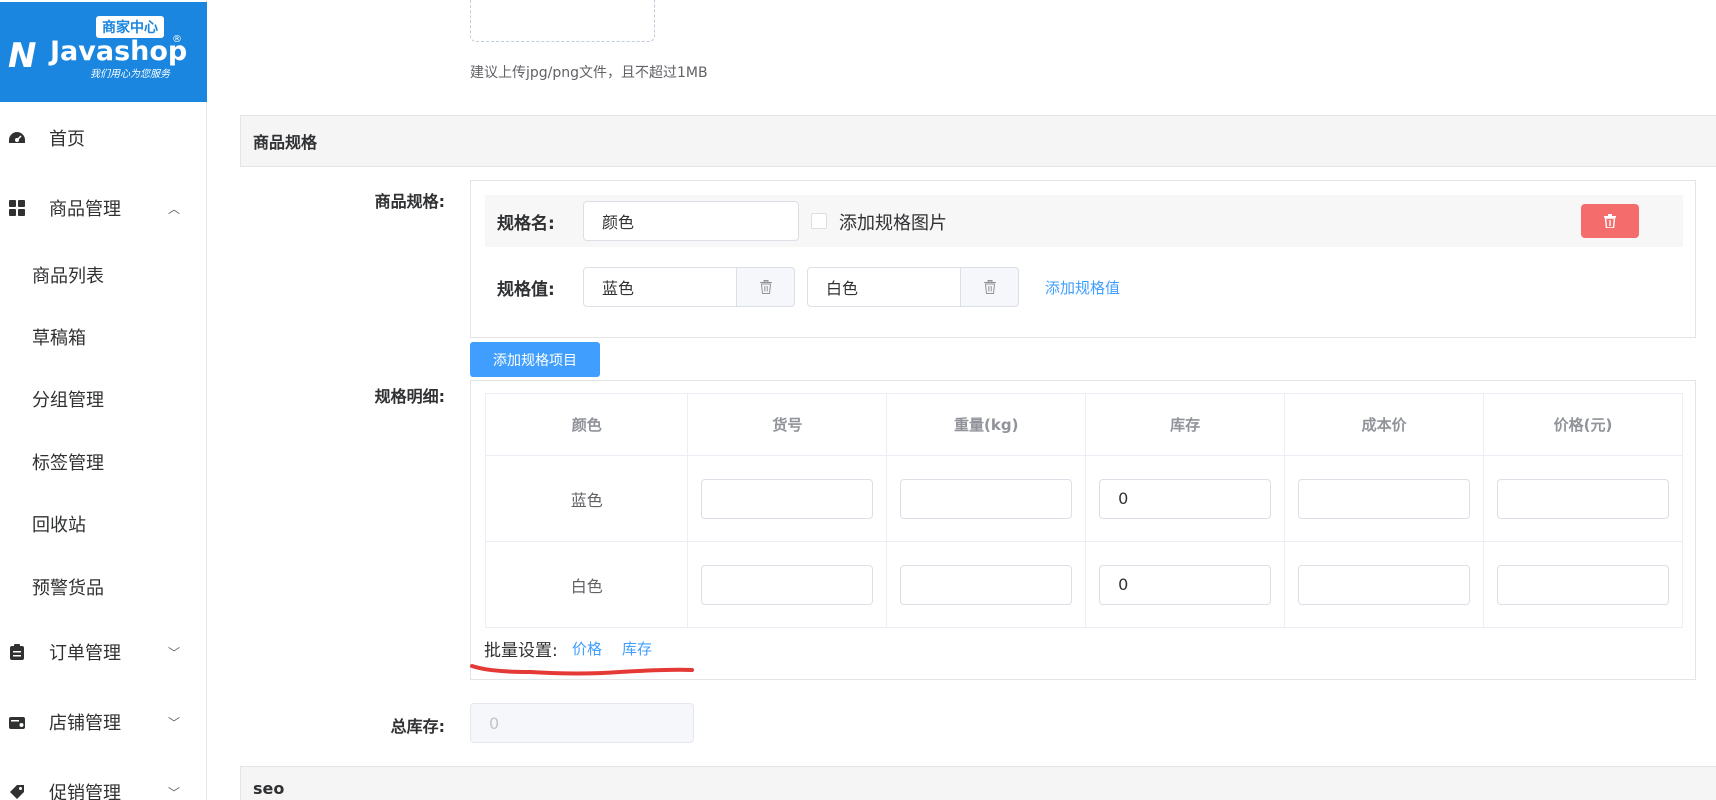 This screenshot has height=800, width=1716. I want to click on table-header: 成本价, so click(1384, 424).